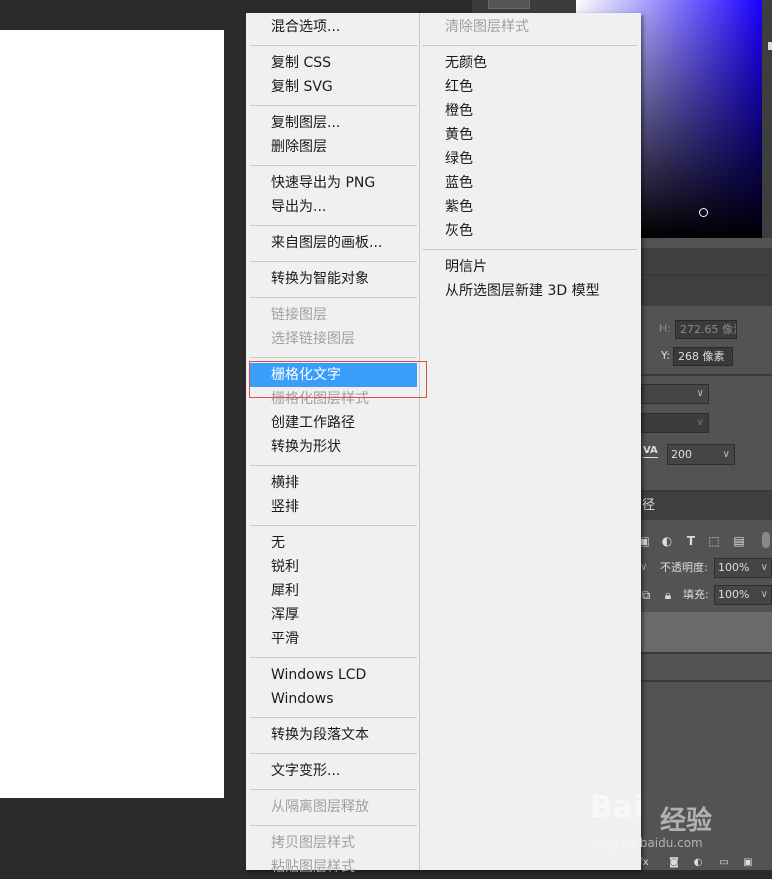  I want to click on filter-toggle-icon, so click(766, 540).